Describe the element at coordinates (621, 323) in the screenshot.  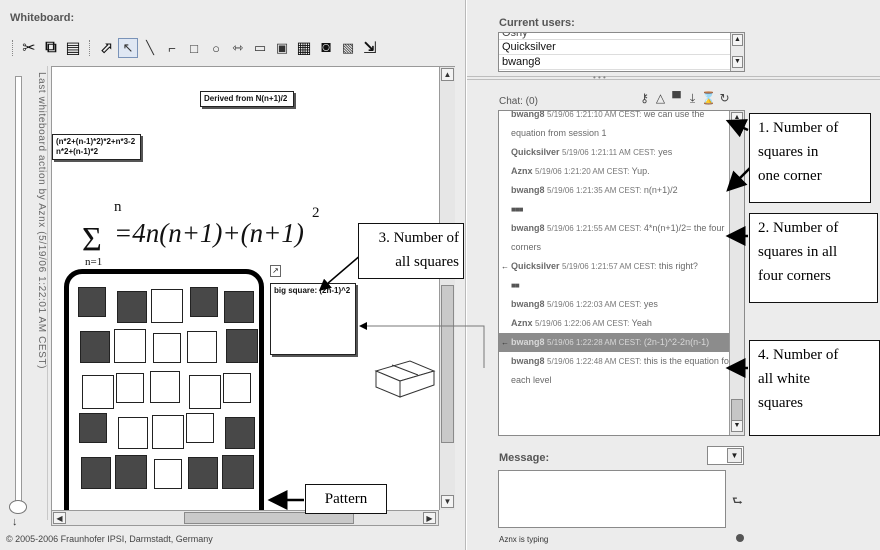
I see `chat-message: Aznx 5/19/06 1:22:06 AM CEST: Yeah` at that location.